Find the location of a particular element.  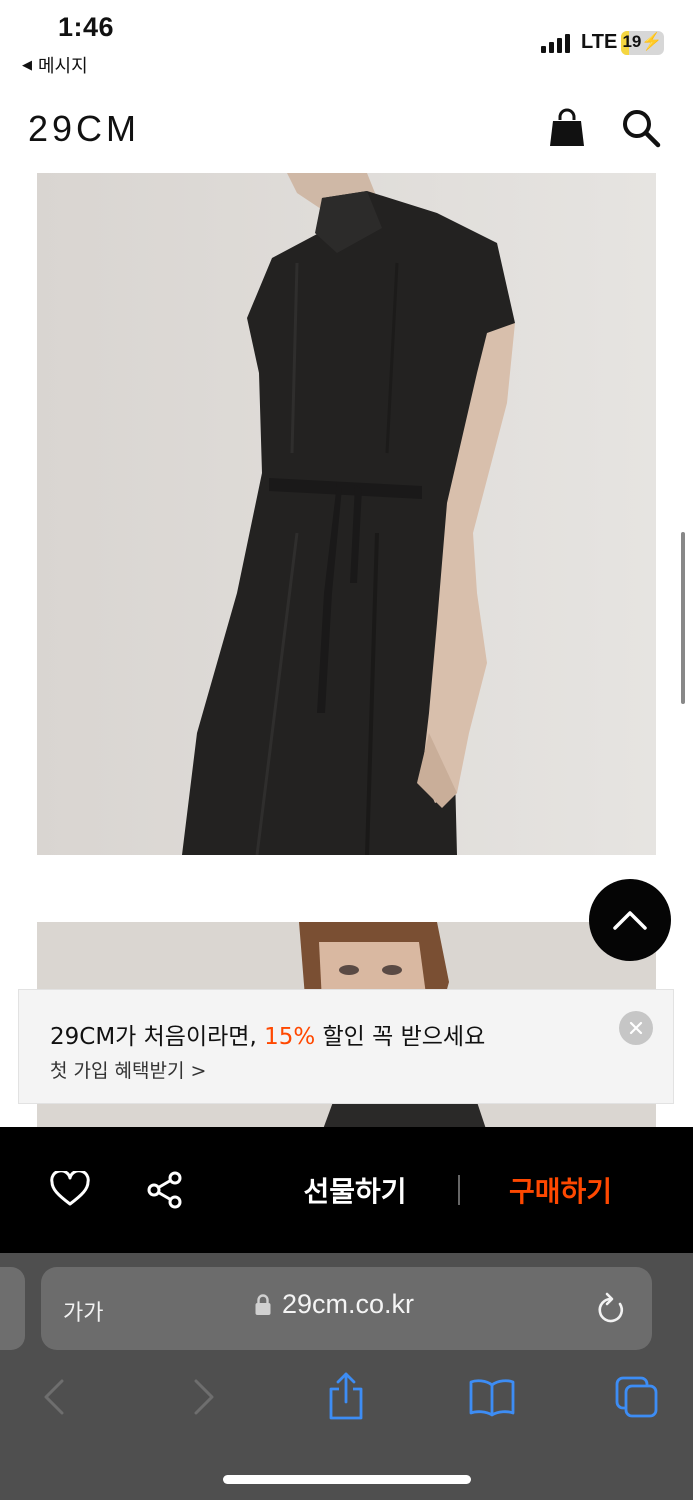

text-size-button: 가가 is located at coordinates (83, 1311).